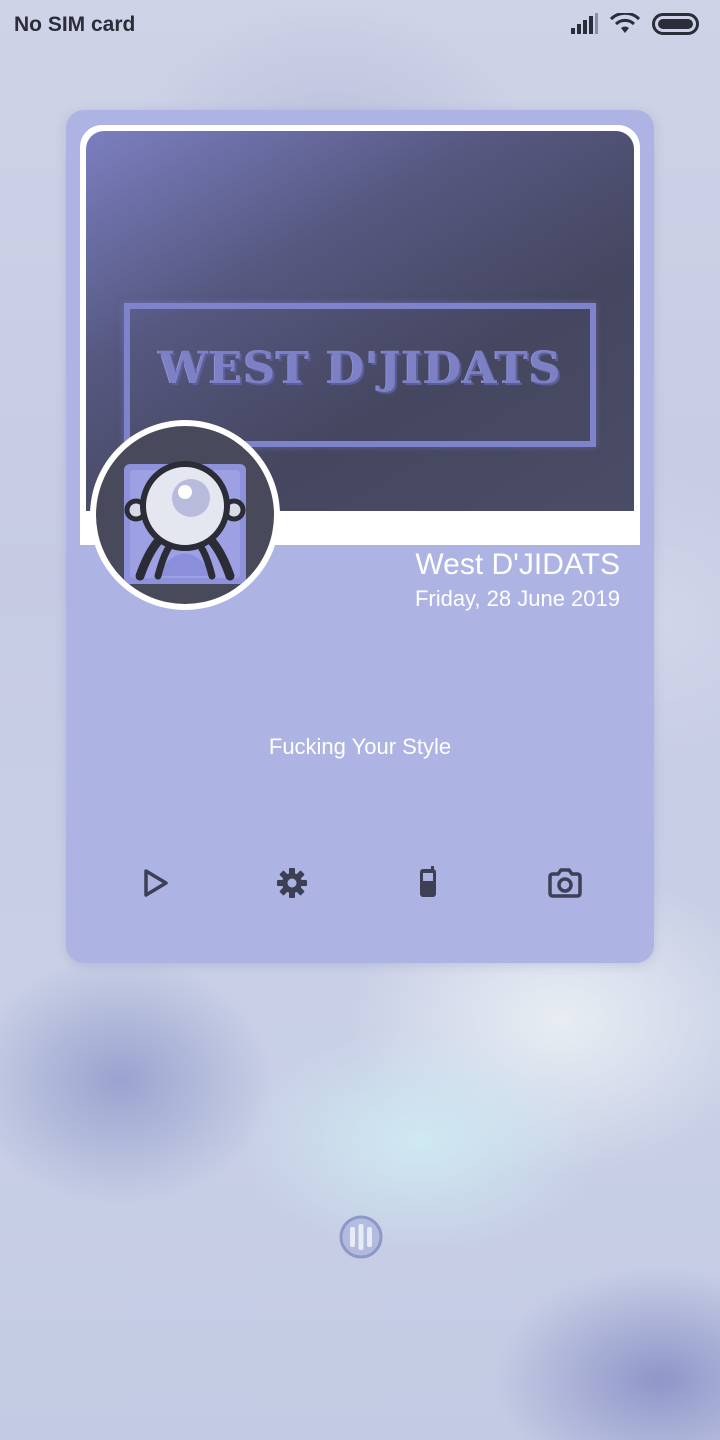 This screenshot has width=720, height=1440. I want to click on avatar-image, so click(185, 515).